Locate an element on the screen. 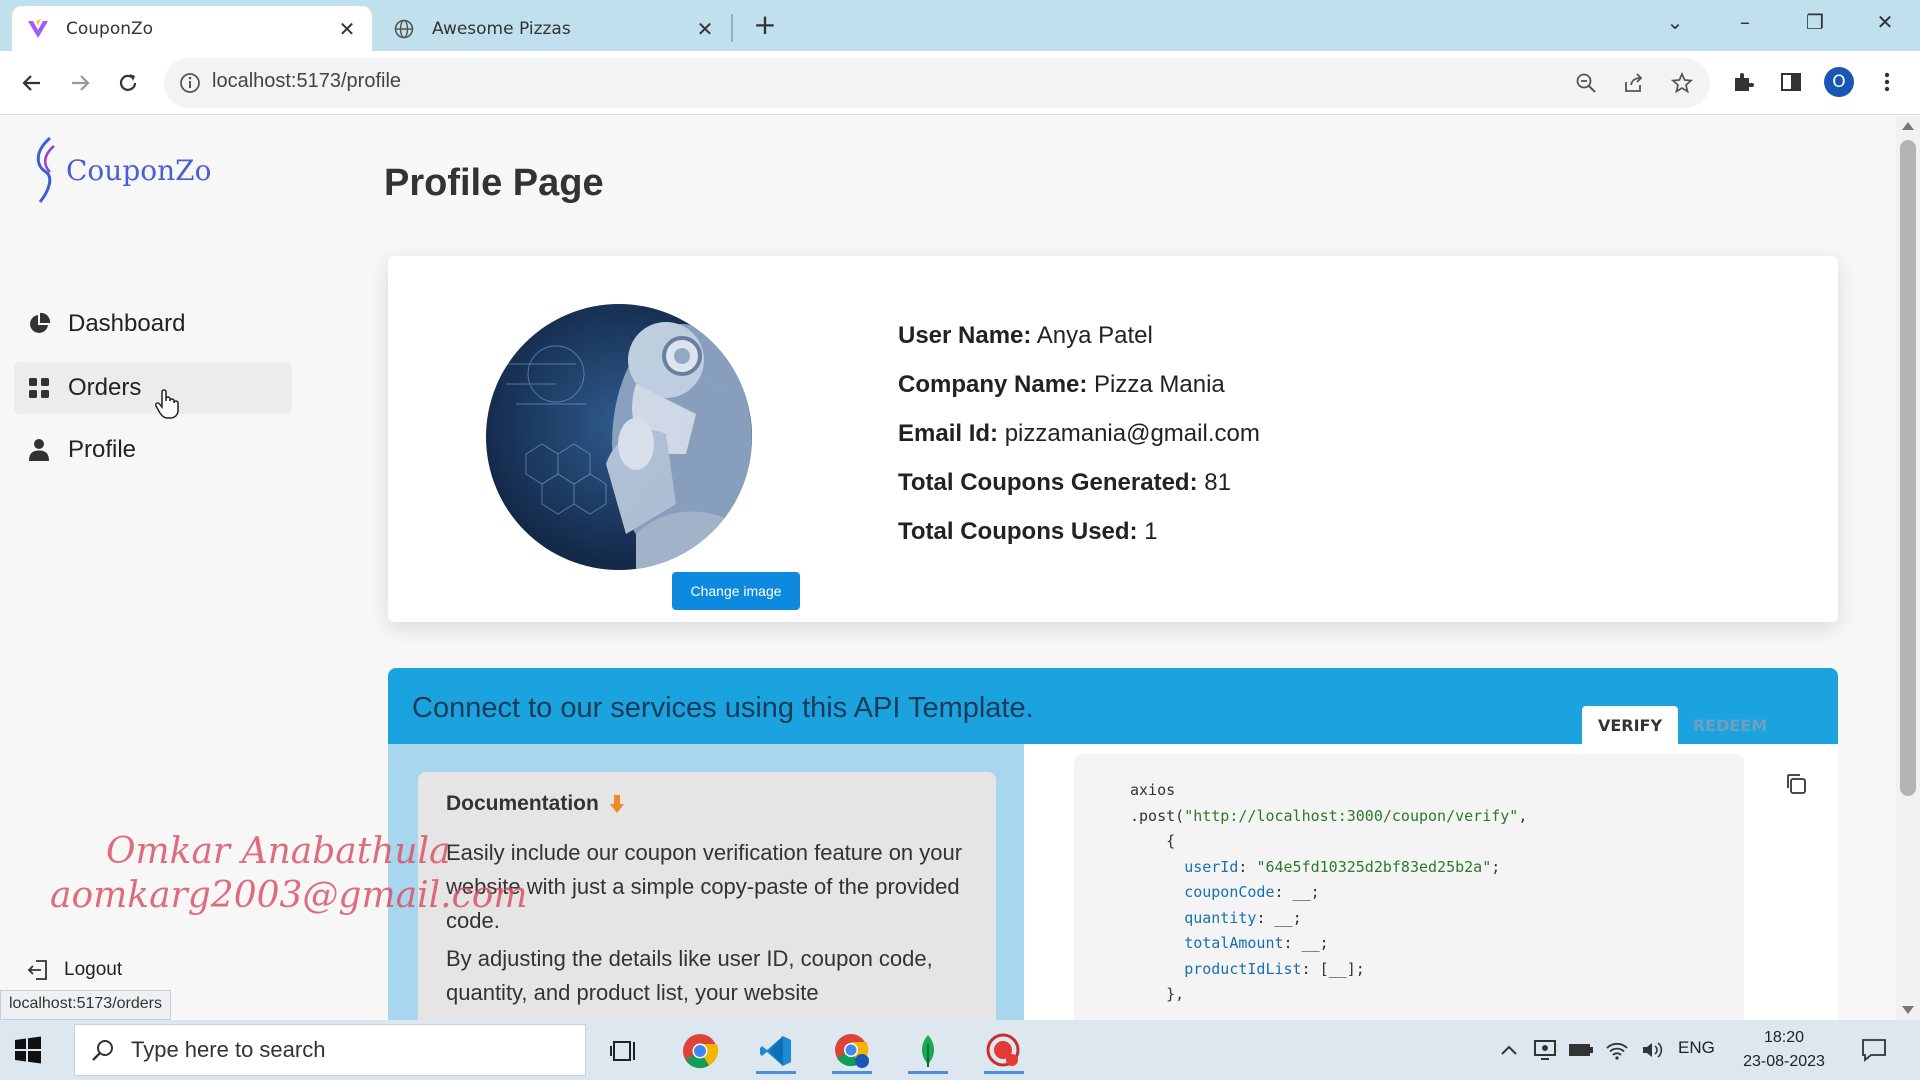 The image size is (1920, 1080). coupons-used-row: Total Coupons Used: 1 is located at coordinates (1079, 532).